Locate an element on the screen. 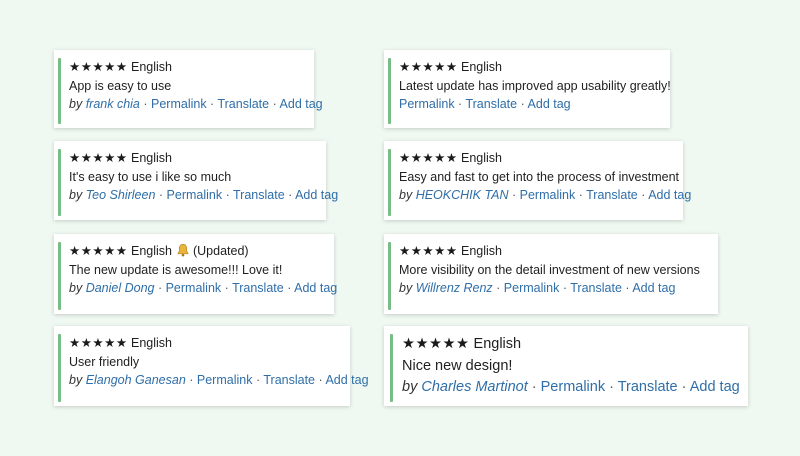  review-text: The new update is awesome!!! Love it! is located at coordinates (176, 269).